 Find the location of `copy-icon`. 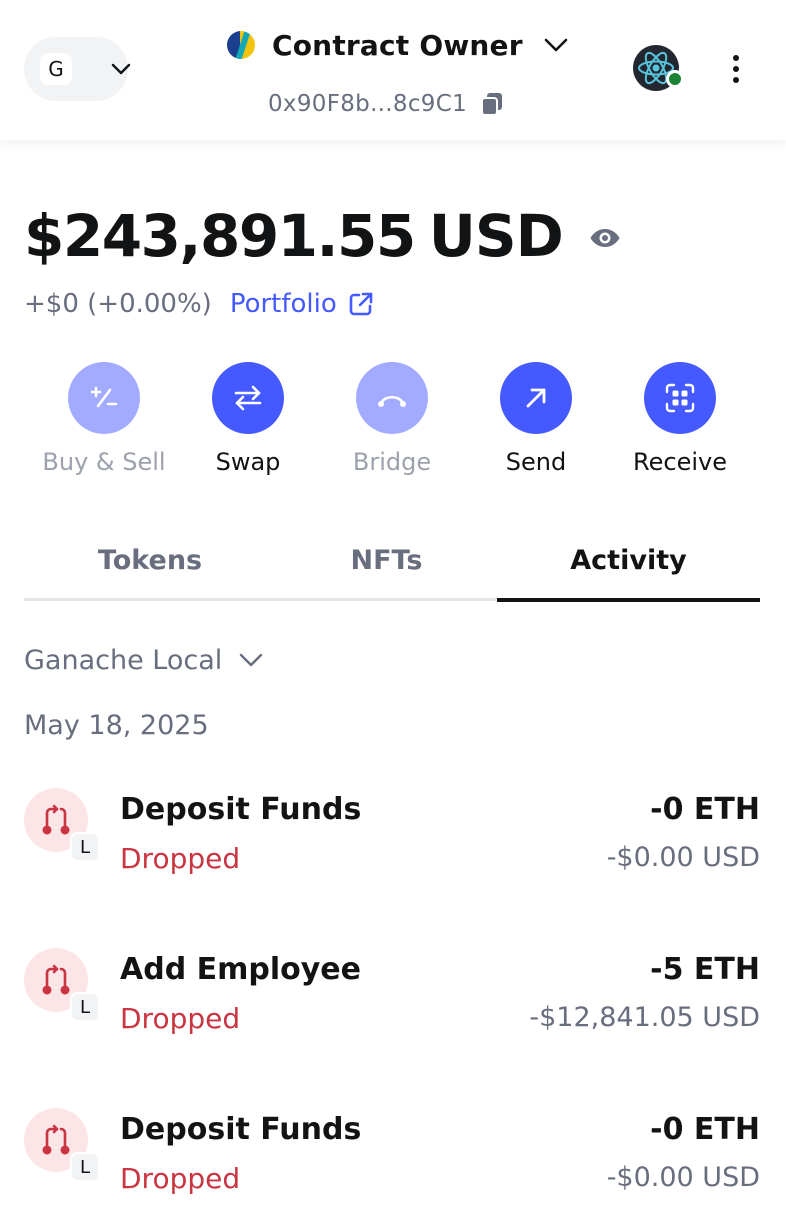

copy-icon is located at coordinates (492, 104).